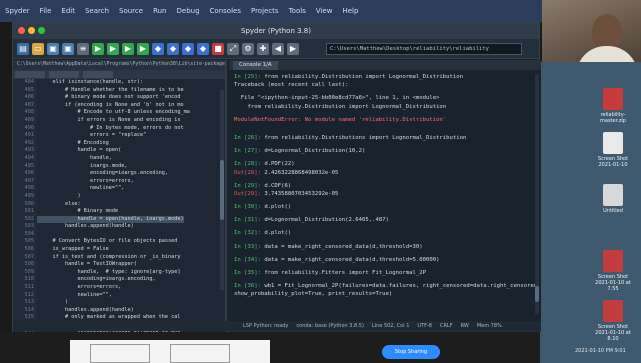  I want to click on desktop-file-icon: Untitled, so click(613, 199).